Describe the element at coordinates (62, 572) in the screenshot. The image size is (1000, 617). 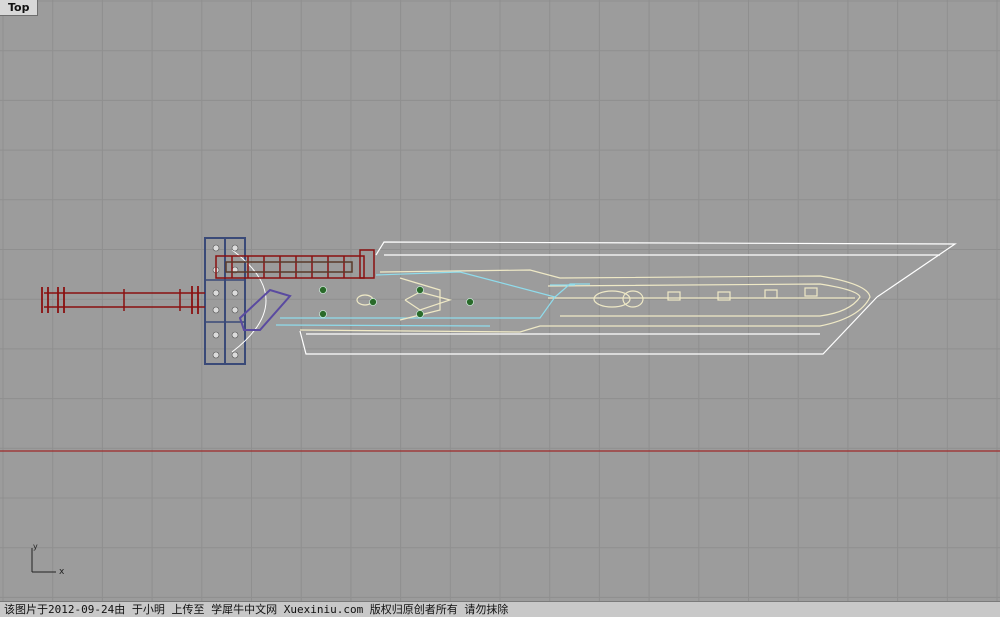
I see `axis-x-label: x` at that location.